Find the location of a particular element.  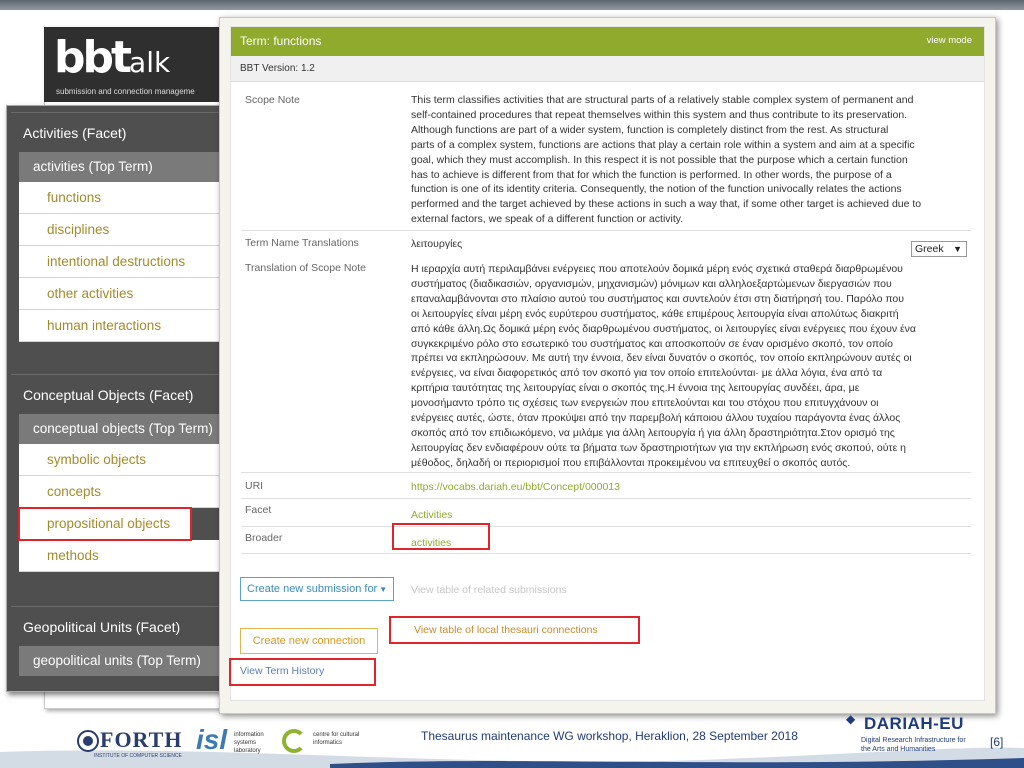

term-item: methods is located at coordinates (121, 556).